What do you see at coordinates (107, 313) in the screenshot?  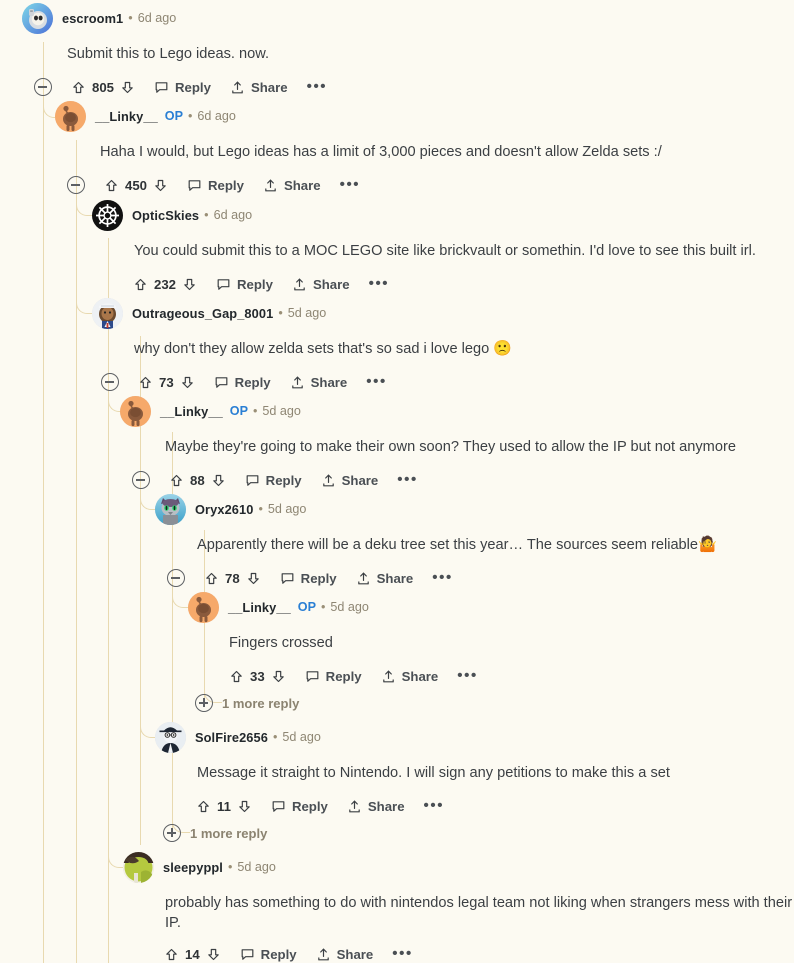 I see `sailor-hat-avatar` at bounding box center [107, 313].